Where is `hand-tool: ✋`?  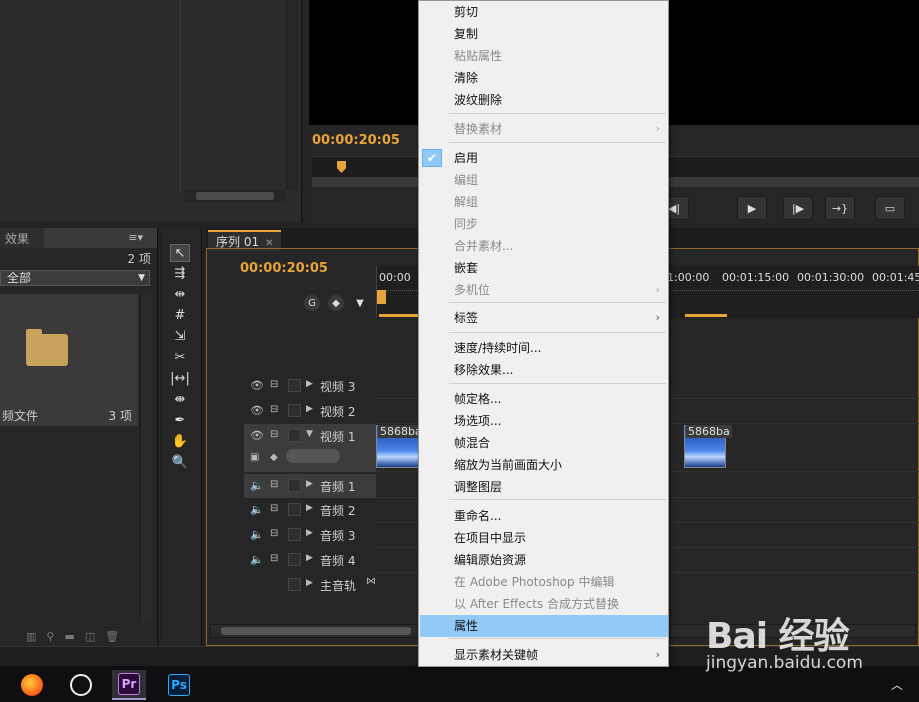
hand-tool: ✋ is located at coordinates (180, 441).